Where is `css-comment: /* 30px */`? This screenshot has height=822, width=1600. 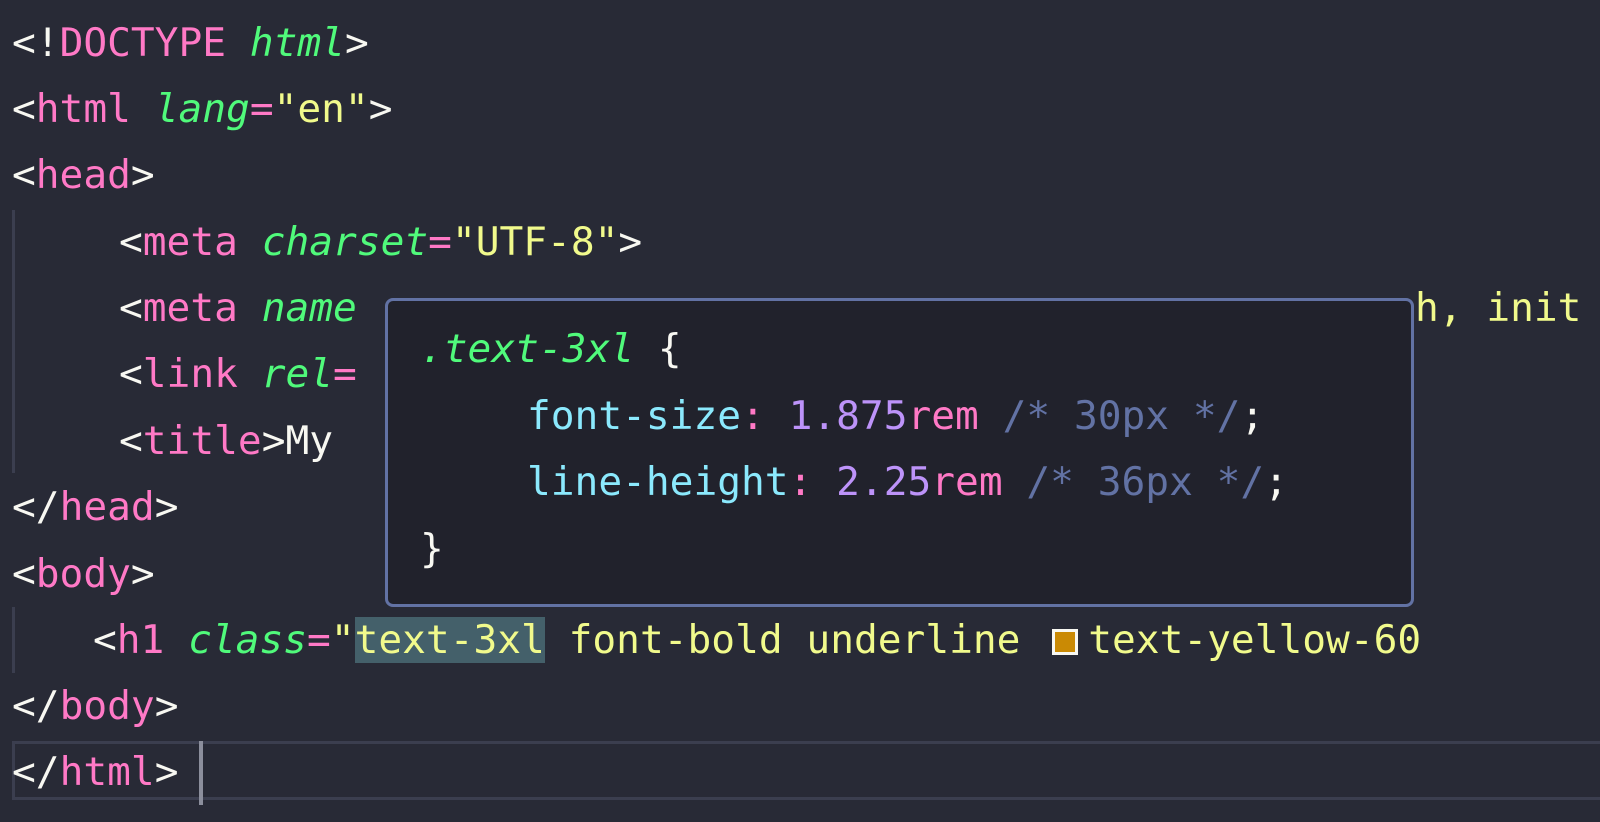 css-comment: /* 30px */ is located at coordinates (1121, 416).